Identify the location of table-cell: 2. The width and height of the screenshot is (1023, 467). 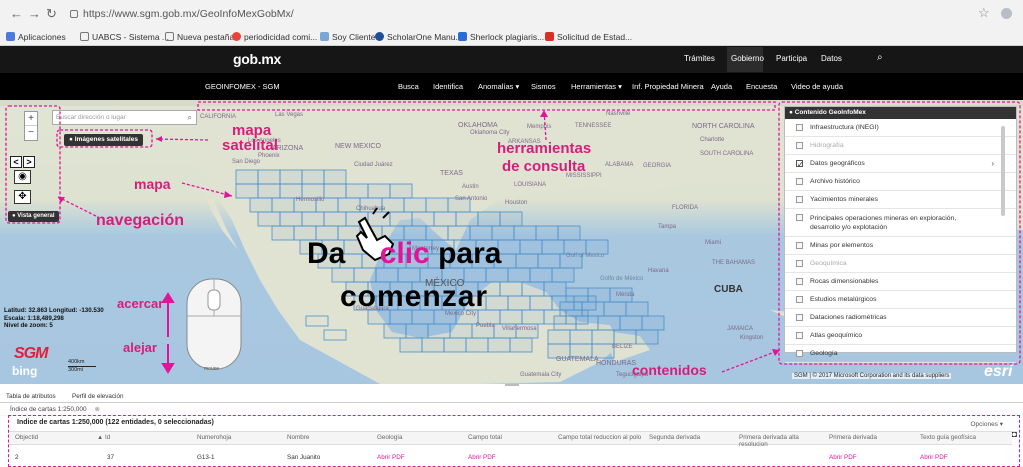
(17, 457).